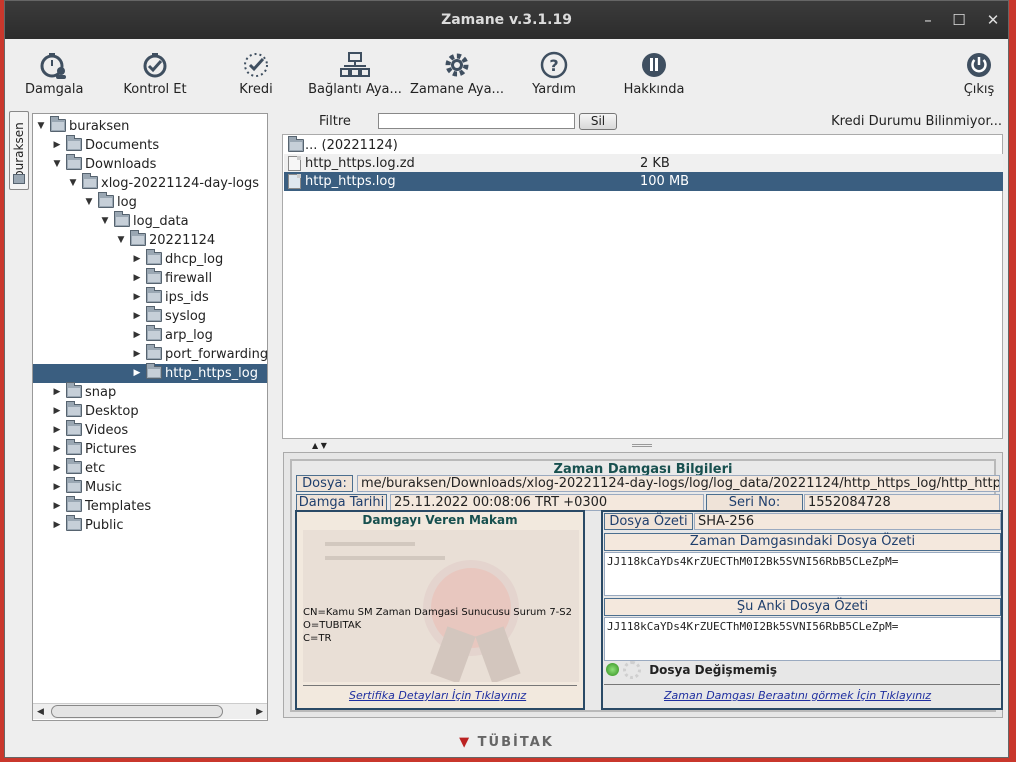  What do you see at coordinates (350, 181) in the screenshot?
I see `file-name: http_https.log` at bounding box center [350, 181].